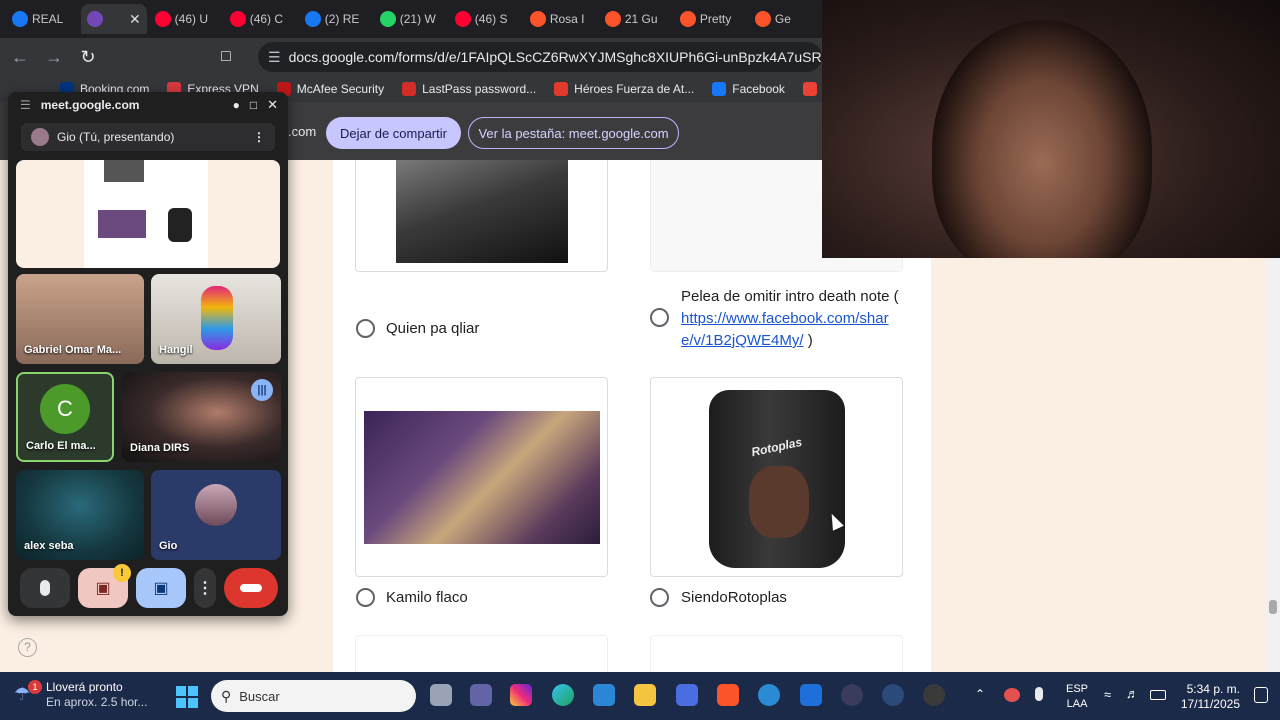 This screenshot has width=1280, height=720. I want to click on edge-icon, so click(563, 695).